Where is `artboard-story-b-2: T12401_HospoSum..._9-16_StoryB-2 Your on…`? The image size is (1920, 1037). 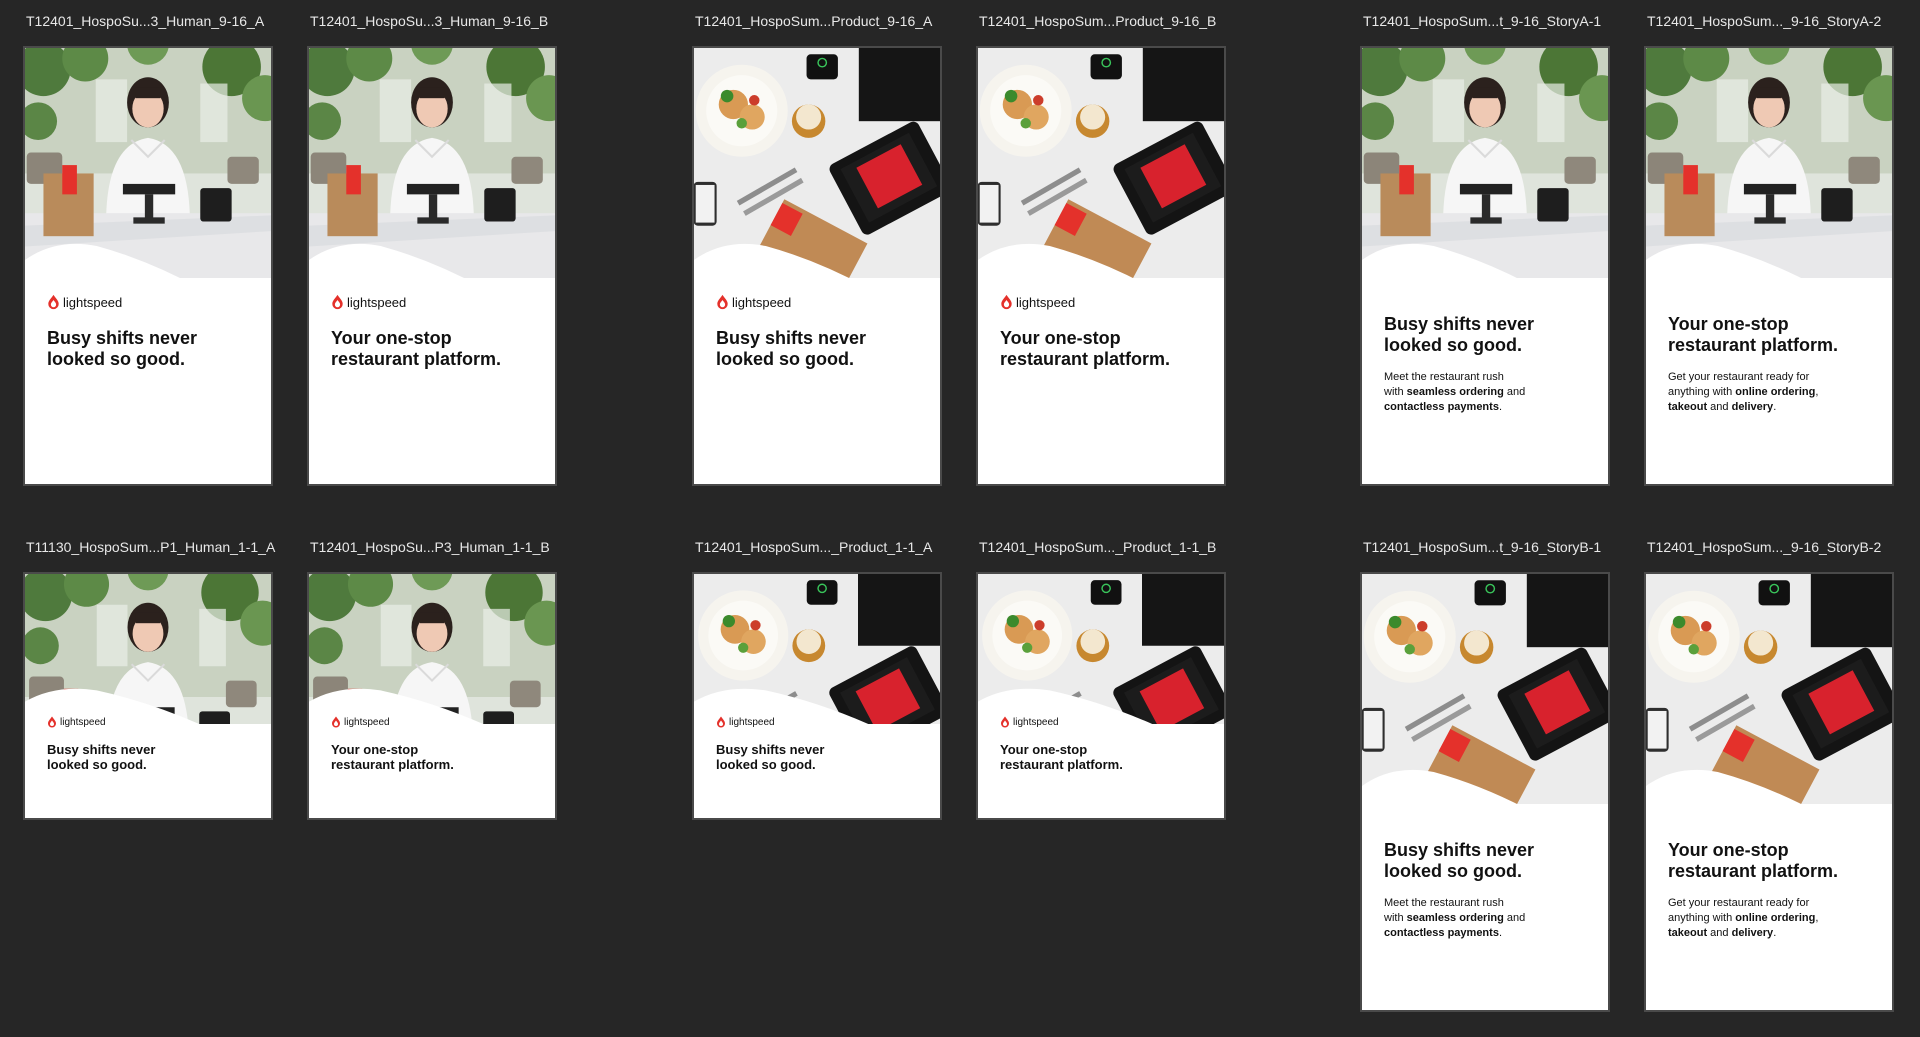
artboard-story-b-2: T12401_HospoSum..._9-16_StoryB-2 Your on… is located at coordinates (1769, 775).